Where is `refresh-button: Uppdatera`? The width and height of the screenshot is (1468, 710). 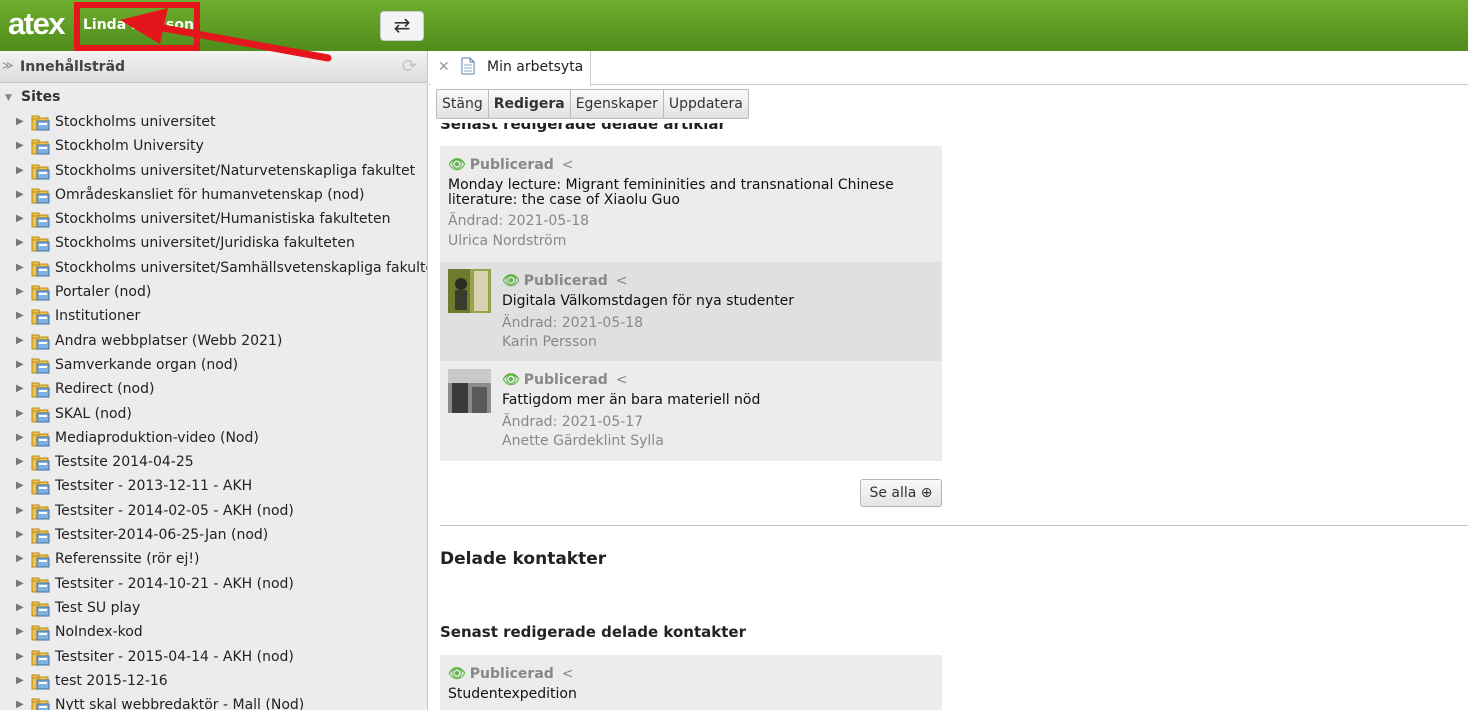 refresh-button: Uppdatera is located at coordinates (706, 104).